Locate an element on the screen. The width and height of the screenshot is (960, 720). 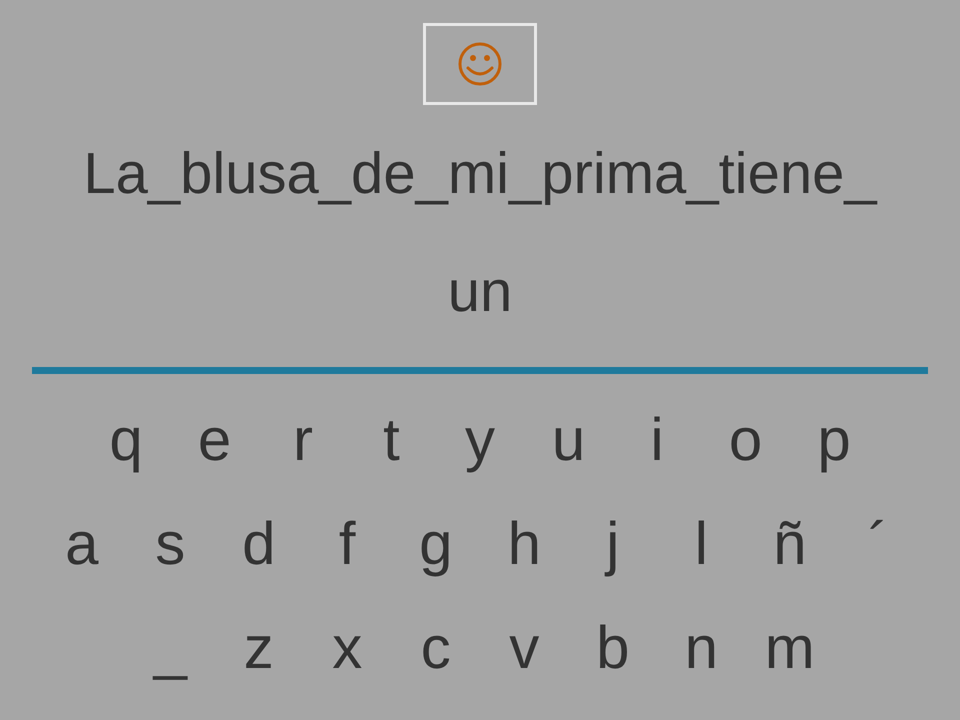
letter-key: i is located at coordinates (657, 440).